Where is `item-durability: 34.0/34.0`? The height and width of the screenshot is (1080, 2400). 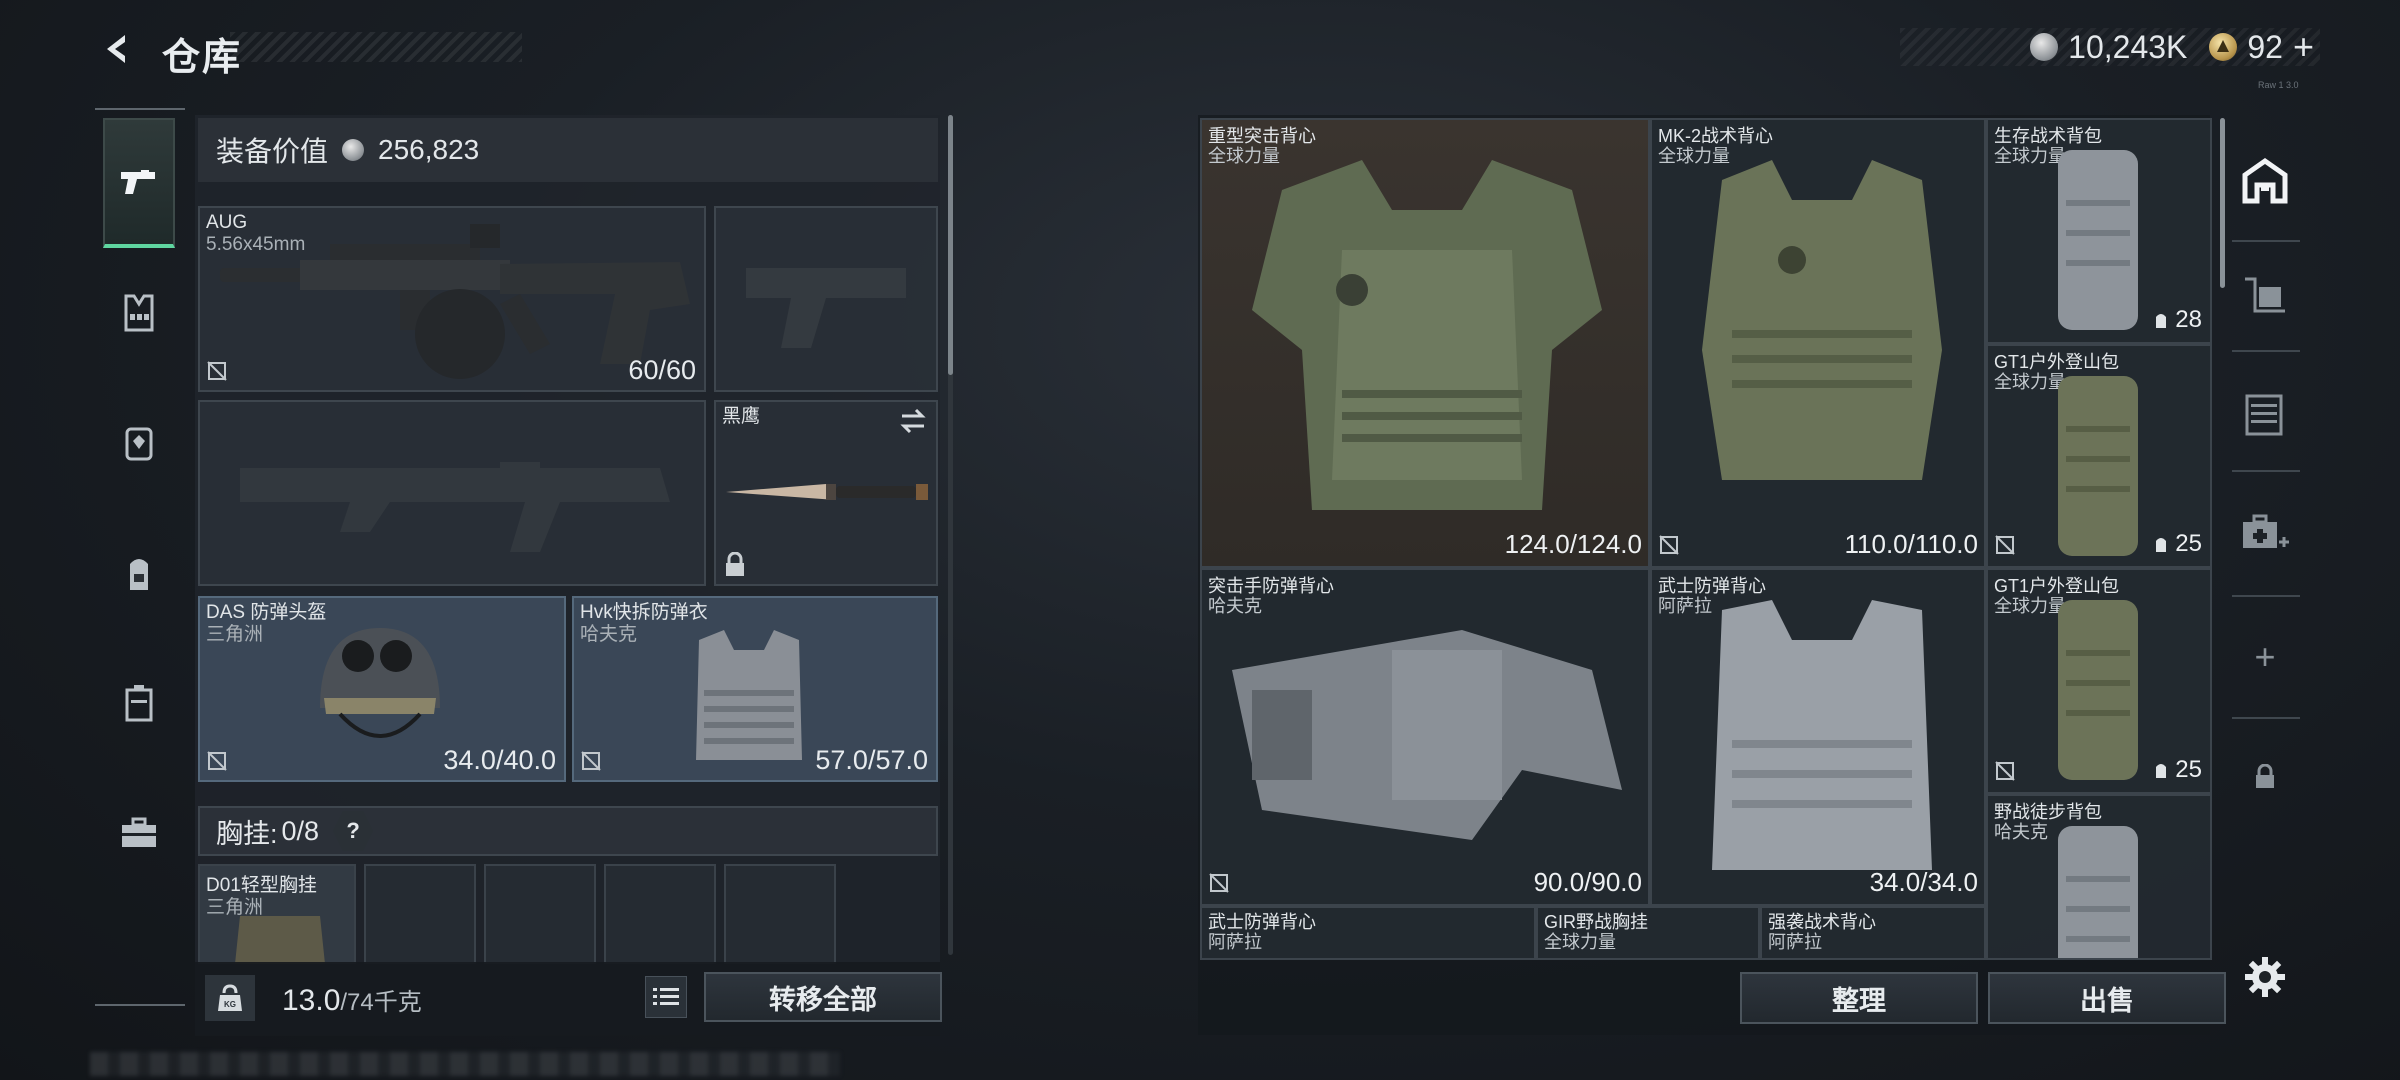 item-durability: 34.0/34.0 is located at coordinates (1923, 882).